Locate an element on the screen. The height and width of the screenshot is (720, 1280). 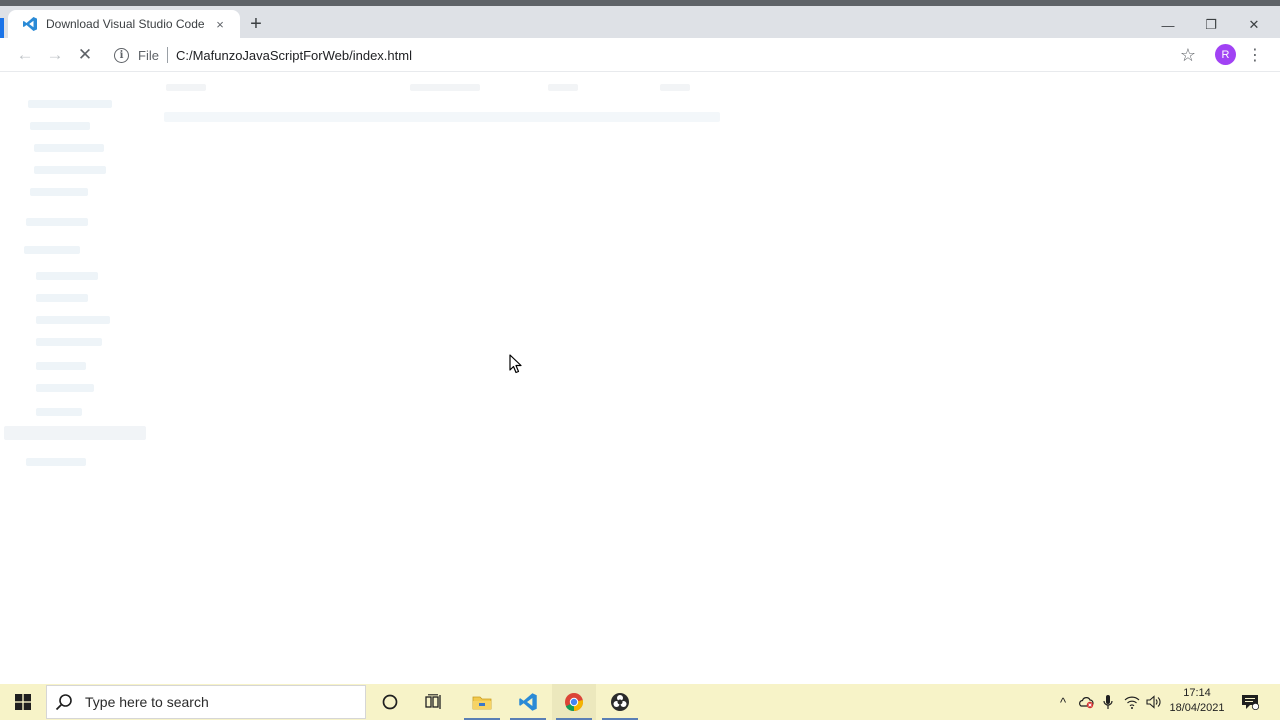
search-placeholder: Type here to search is located at coordinates (147, 702).